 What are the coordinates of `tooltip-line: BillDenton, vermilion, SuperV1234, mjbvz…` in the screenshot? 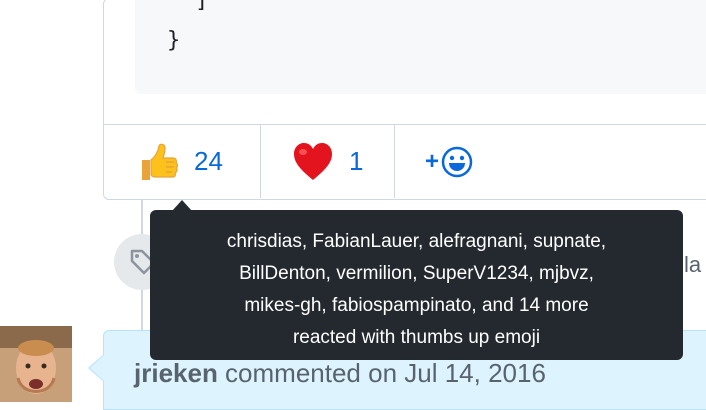 It's located at (416, 273).